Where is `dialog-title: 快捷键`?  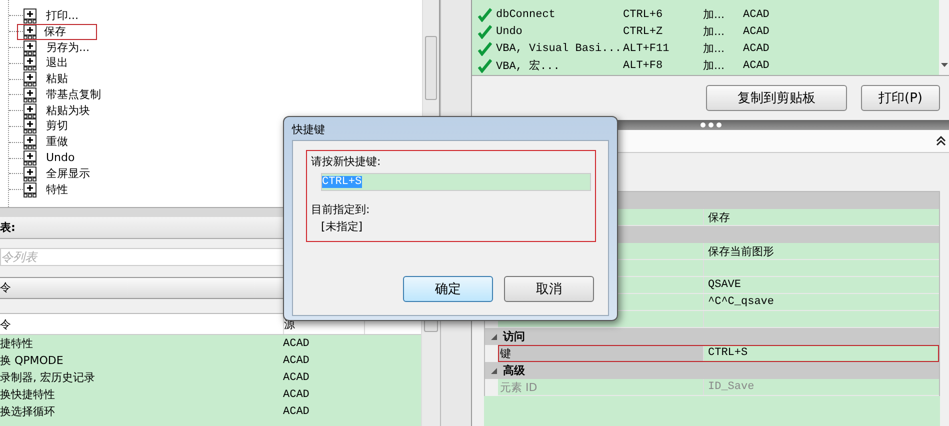
dialog-title: 快捷键 is located at coordinates (308, 130).